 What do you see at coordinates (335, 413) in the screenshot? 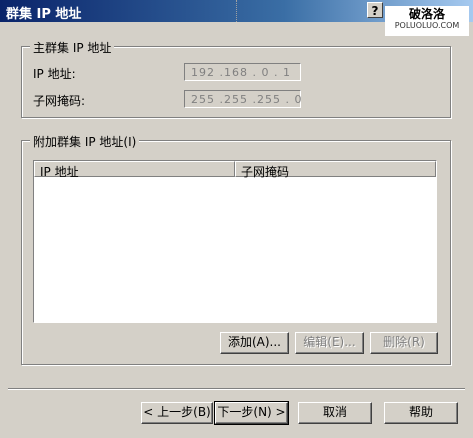
I see `cancel-button: 取消` at bounding box center [335, 413].